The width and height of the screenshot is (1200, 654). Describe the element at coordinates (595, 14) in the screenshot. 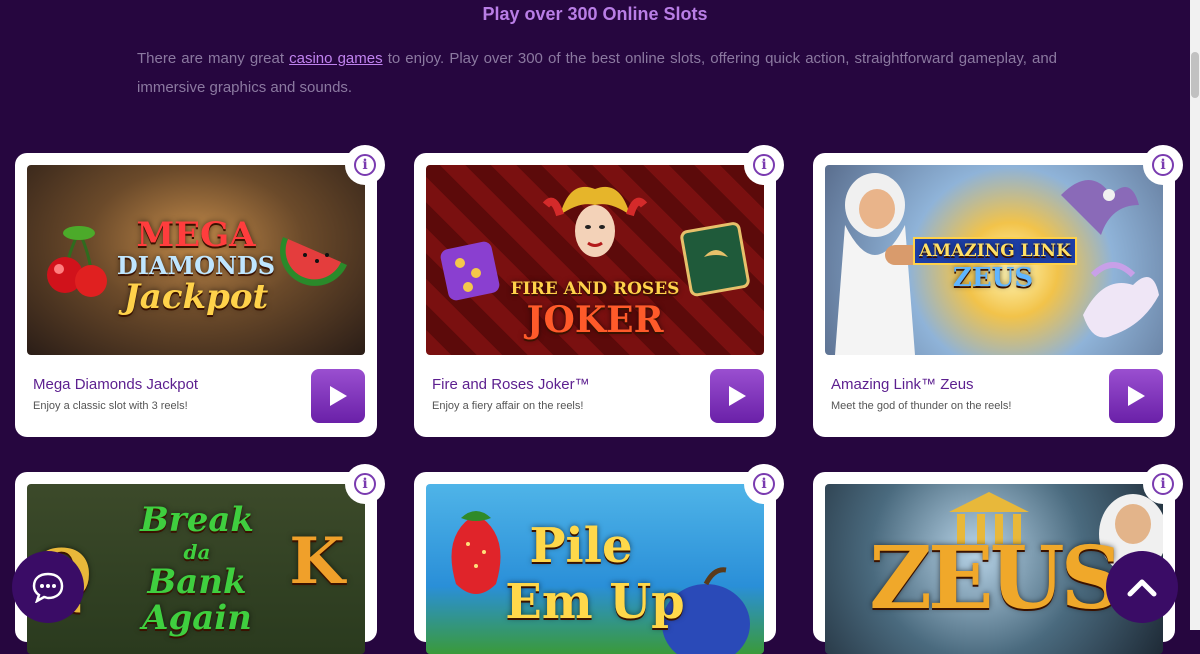

I see `page-heading: Play over 300 Online Slots` at that location.